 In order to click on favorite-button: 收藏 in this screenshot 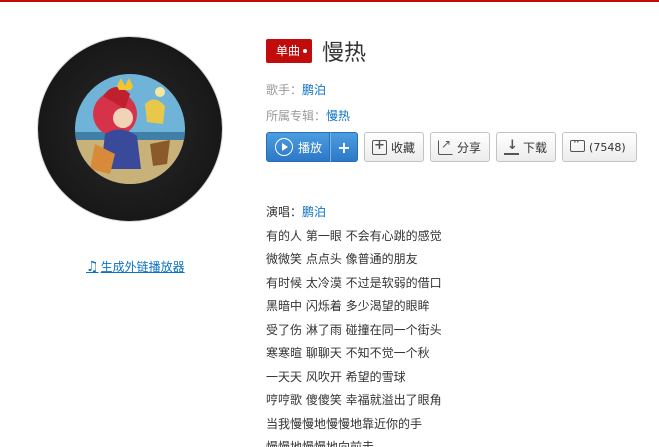, I will do `click(394, 147)`.